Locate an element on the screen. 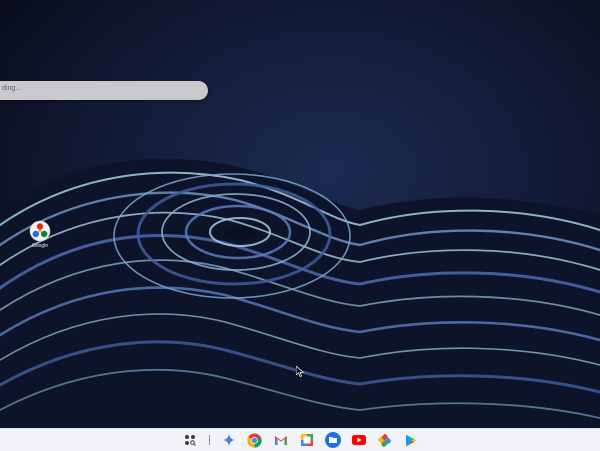  gmail-button is located at coordinates (281, 440).